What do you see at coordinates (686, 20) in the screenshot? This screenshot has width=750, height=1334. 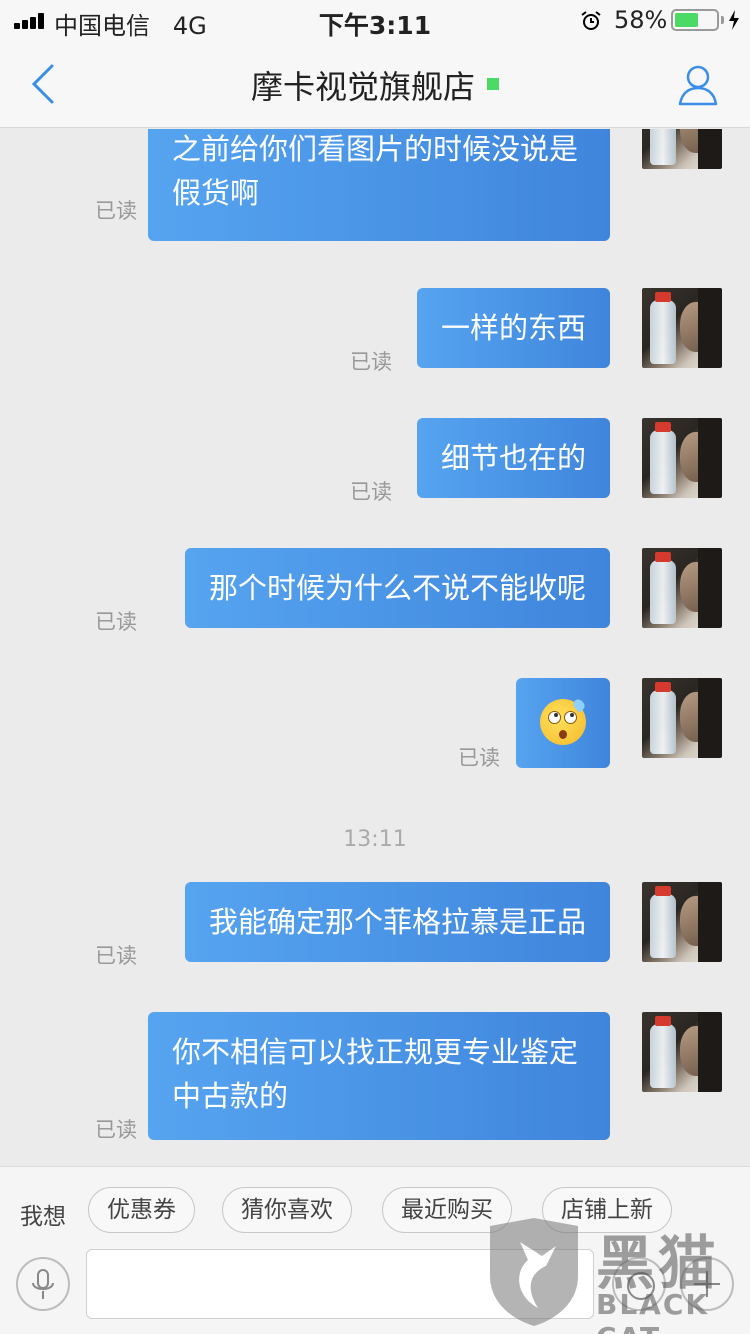 I see `battery-level-fill` at bounding box center [686, 20].